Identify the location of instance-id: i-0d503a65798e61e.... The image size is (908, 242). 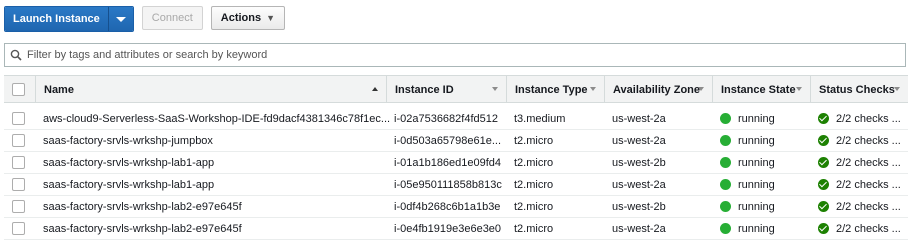
(447, 140).